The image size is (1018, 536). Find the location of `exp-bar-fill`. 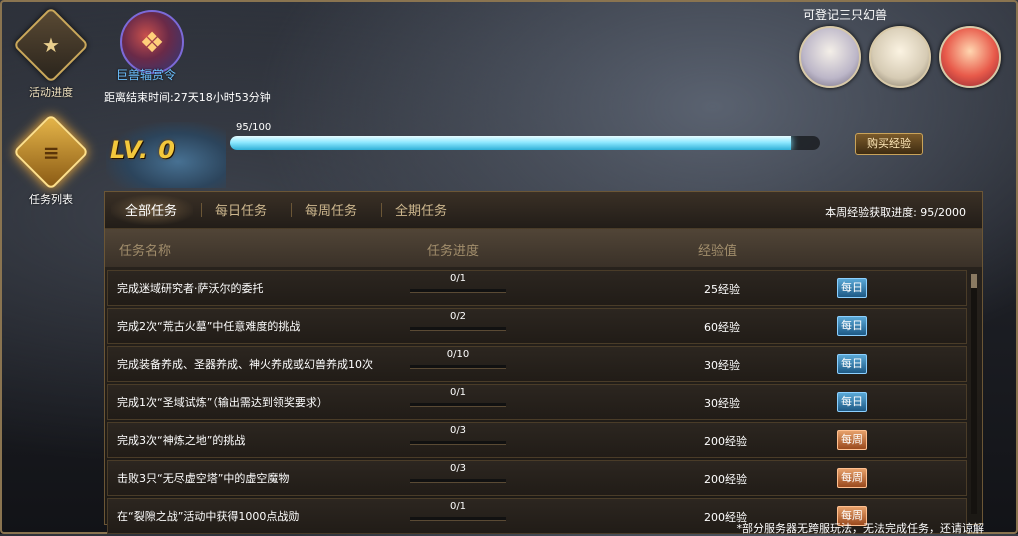

exp-bar-fill is located at coordinates (510, 143).